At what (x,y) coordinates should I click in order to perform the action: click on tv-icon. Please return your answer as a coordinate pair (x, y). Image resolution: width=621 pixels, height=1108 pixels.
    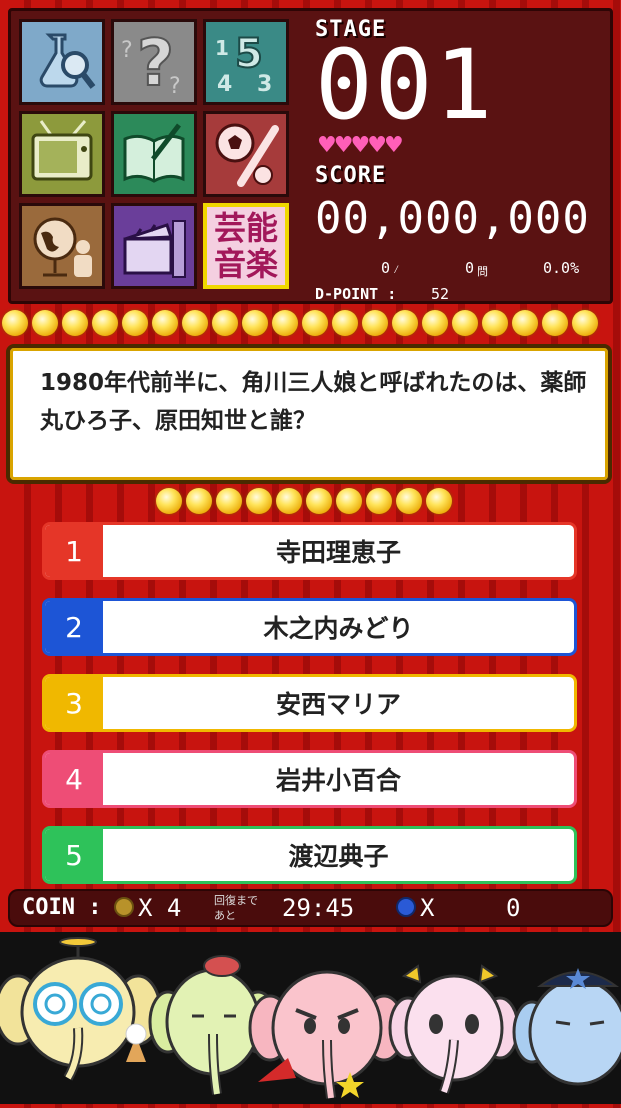
    Looking at the image, I should click on (62, 150).